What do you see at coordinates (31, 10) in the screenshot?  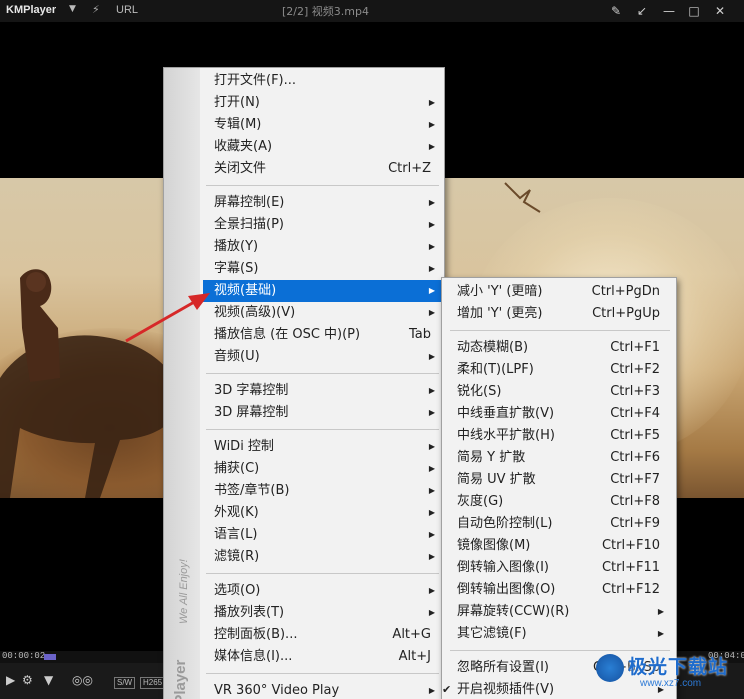 I see `app-logo: KMPlayer` at bounding box center [31, 10].